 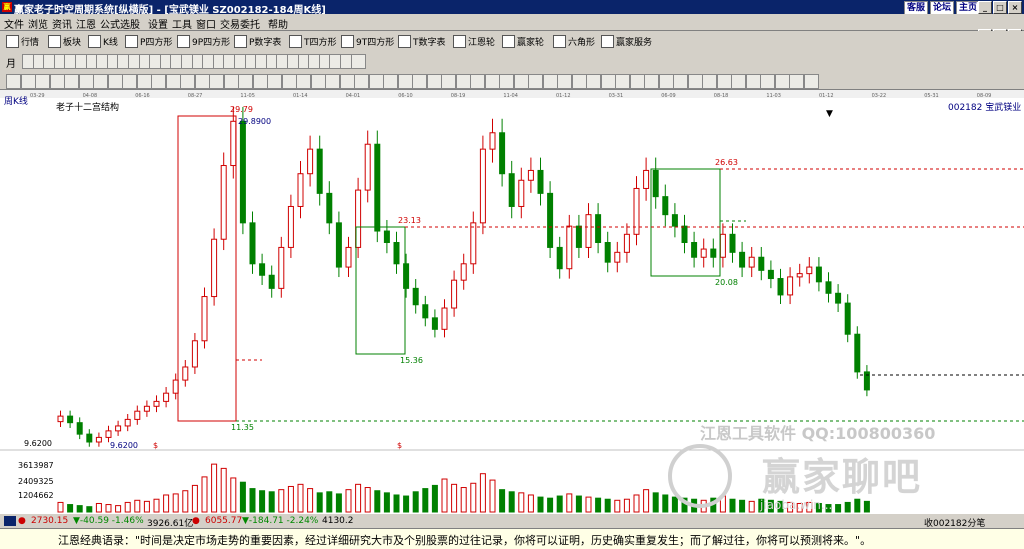 I want to click on annotation-high: 29.79, so click(x=241, y=109).